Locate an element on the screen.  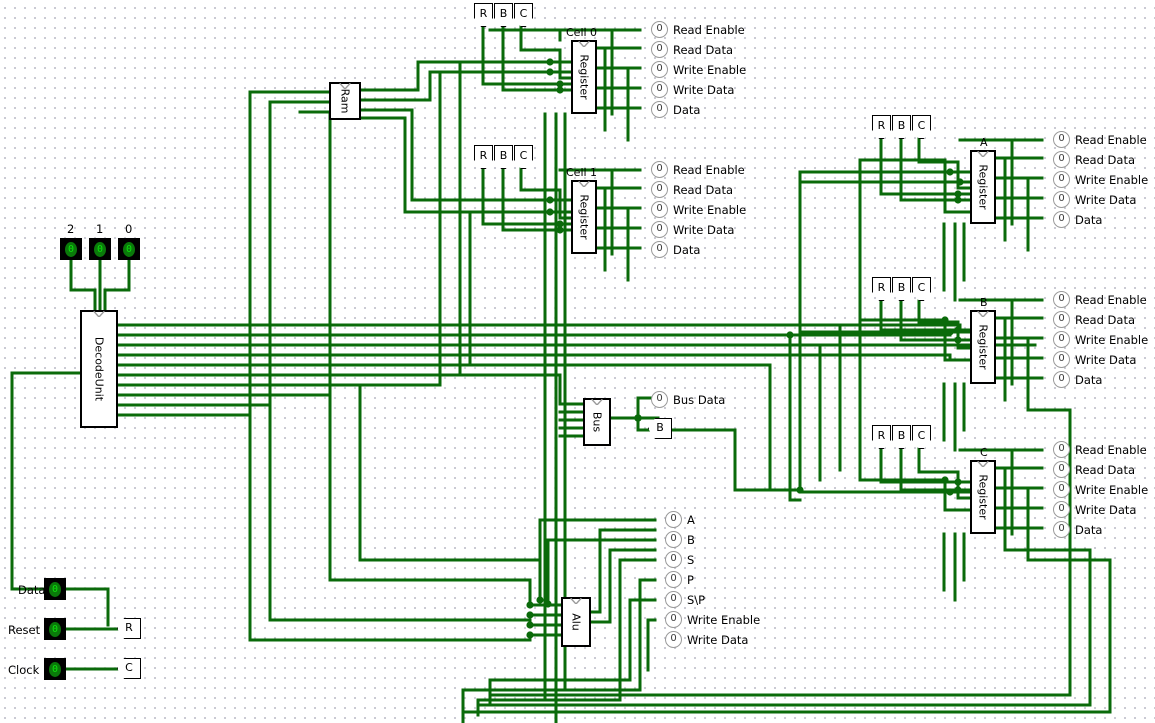
output-pin-label: B is located at coordinates (691, 540).